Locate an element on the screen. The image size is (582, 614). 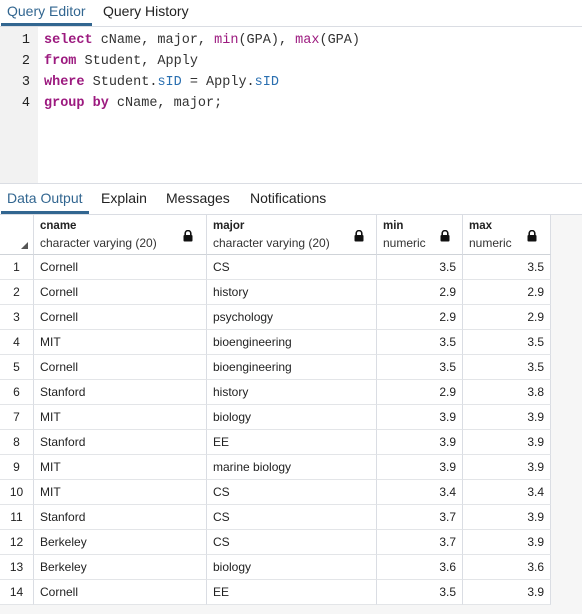
table-row: 1 Cornell CS 3.5 3.5 is located at coordinates (275, 267).